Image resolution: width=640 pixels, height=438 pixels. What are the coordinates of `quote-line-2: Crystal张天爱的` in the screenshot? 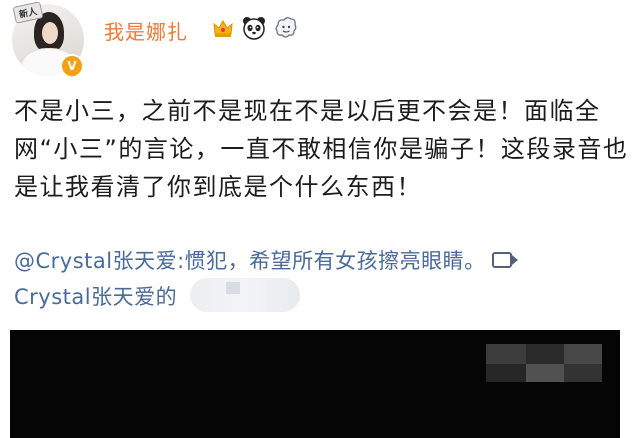 It's located at (324, 297).